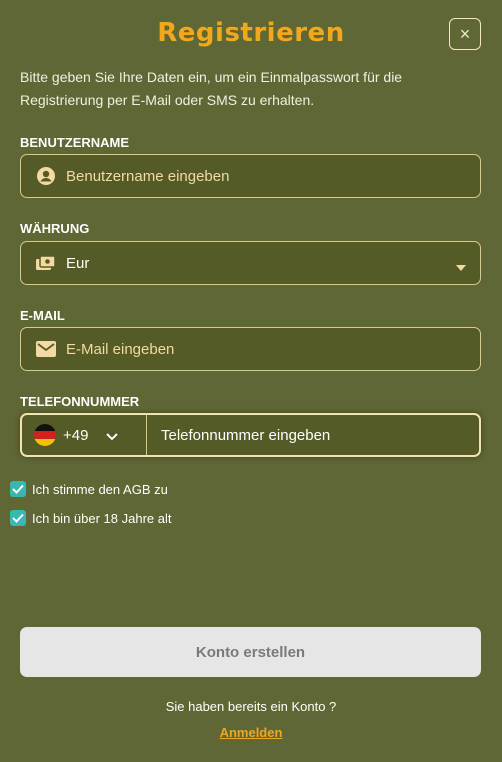 The width and height of the screenshot is (502, 762). What do you see at coordinates (251, 706) in the screenshot?
I see `have-account-text: Sie haben bereits ein Konto ?` at bounding box center [251, 706].